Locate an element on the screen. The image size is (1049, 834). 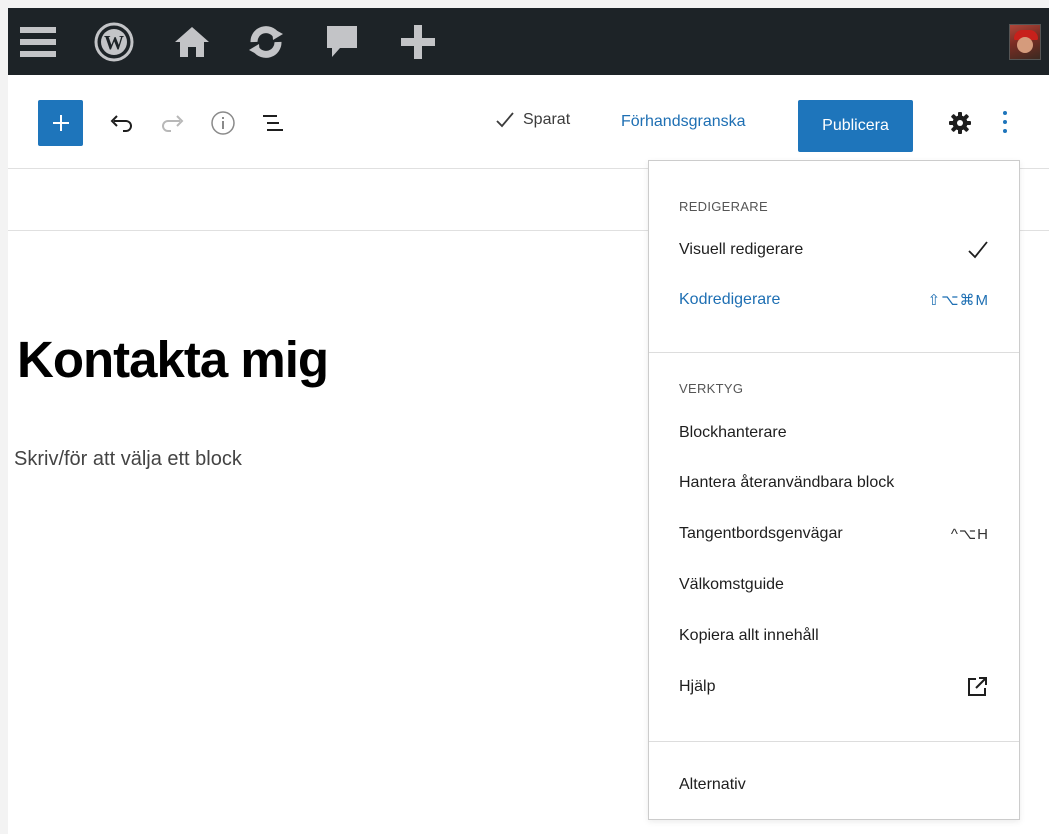
undo-icon is located at coordinates (121, 123).